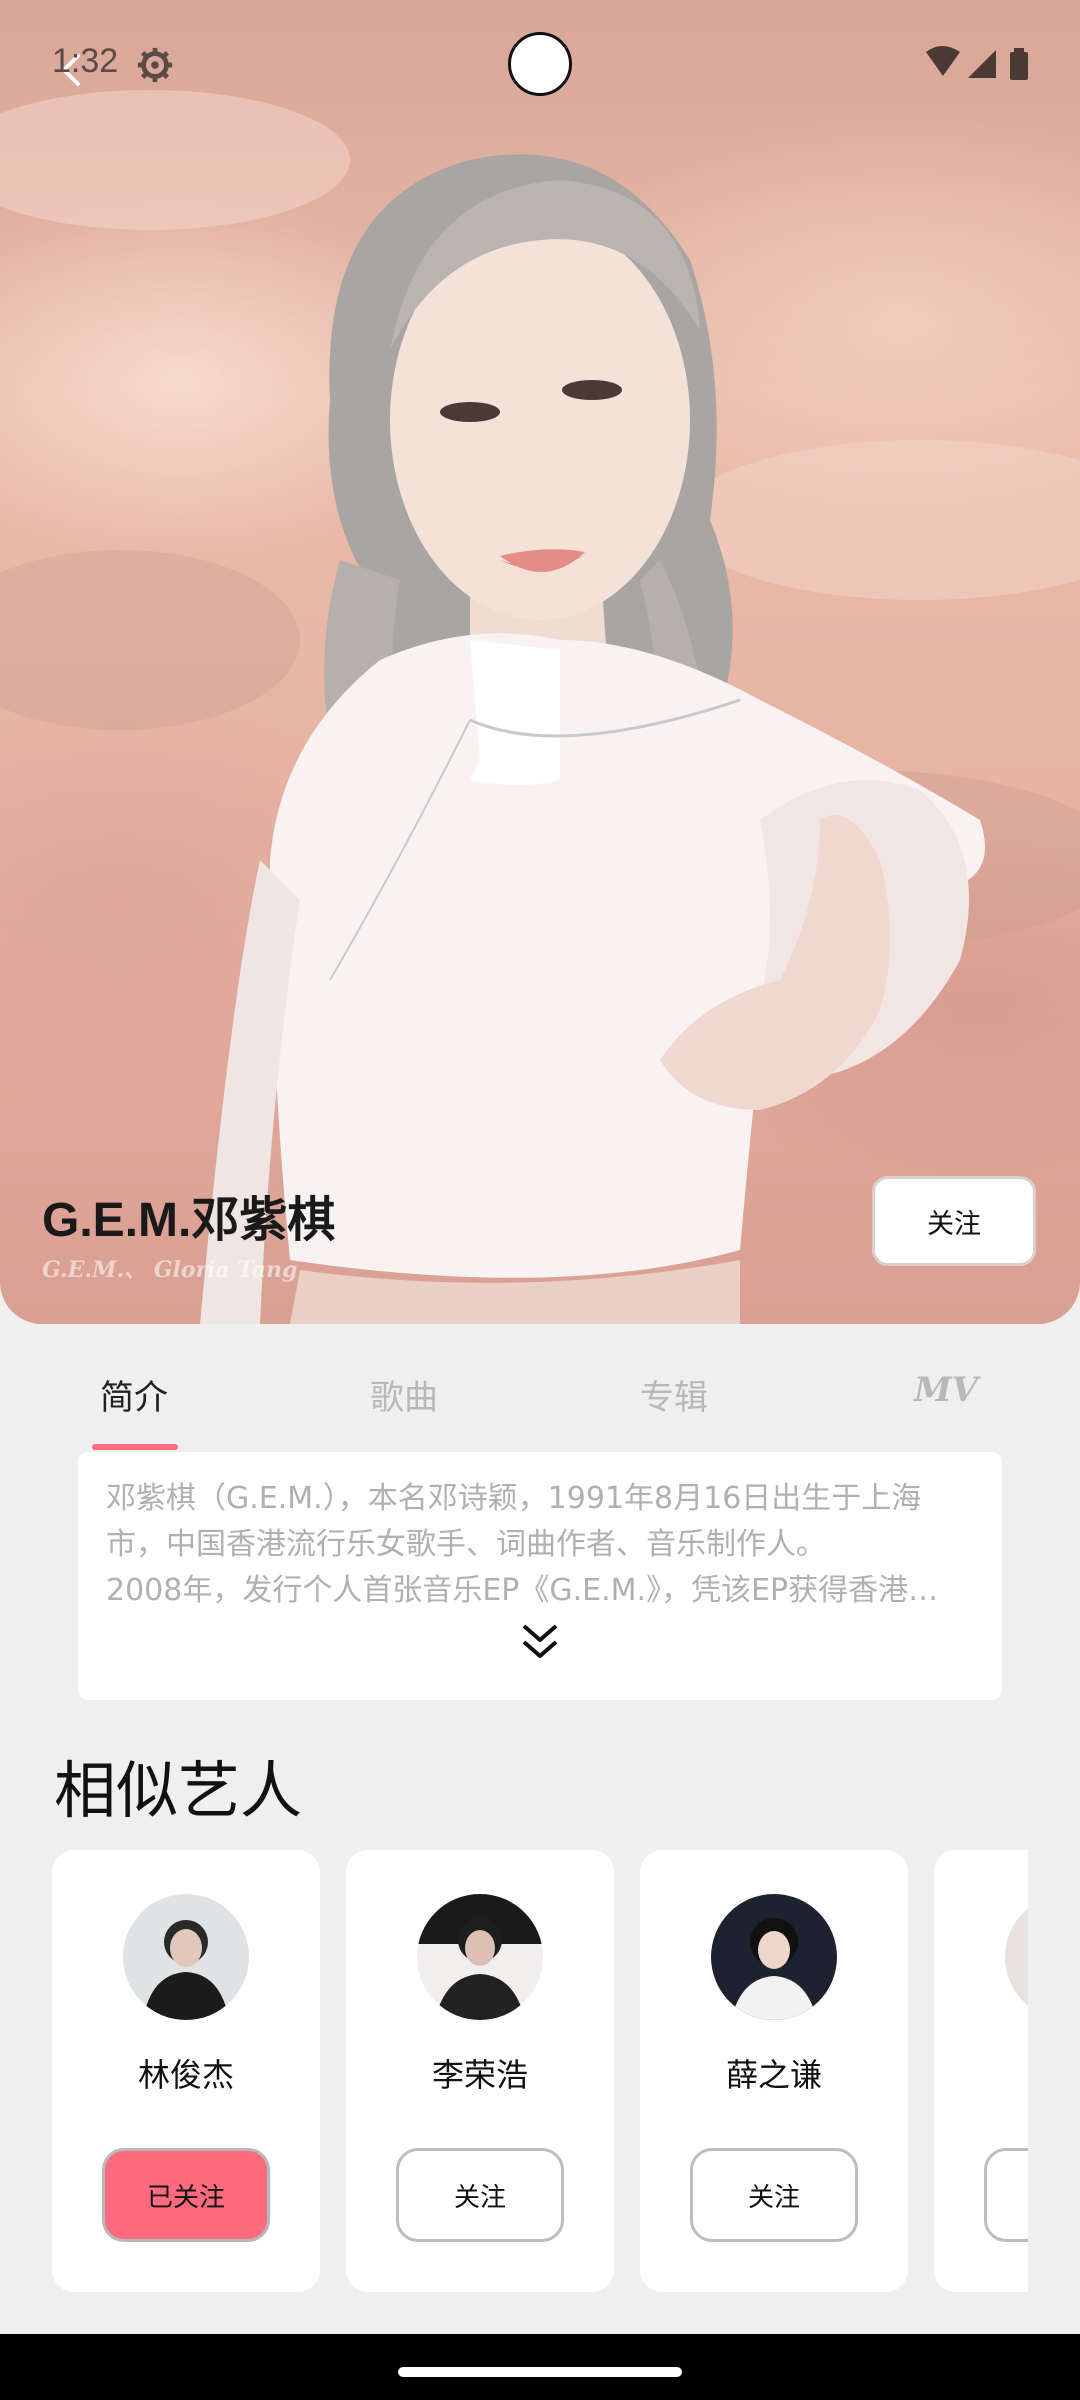 Image resolution: width=1080 pixels, height=2400 pixels. Describe the element at coordinates (185, 2075) in the screenshot. I see `artist-card-name: 林俊杰` at that location.